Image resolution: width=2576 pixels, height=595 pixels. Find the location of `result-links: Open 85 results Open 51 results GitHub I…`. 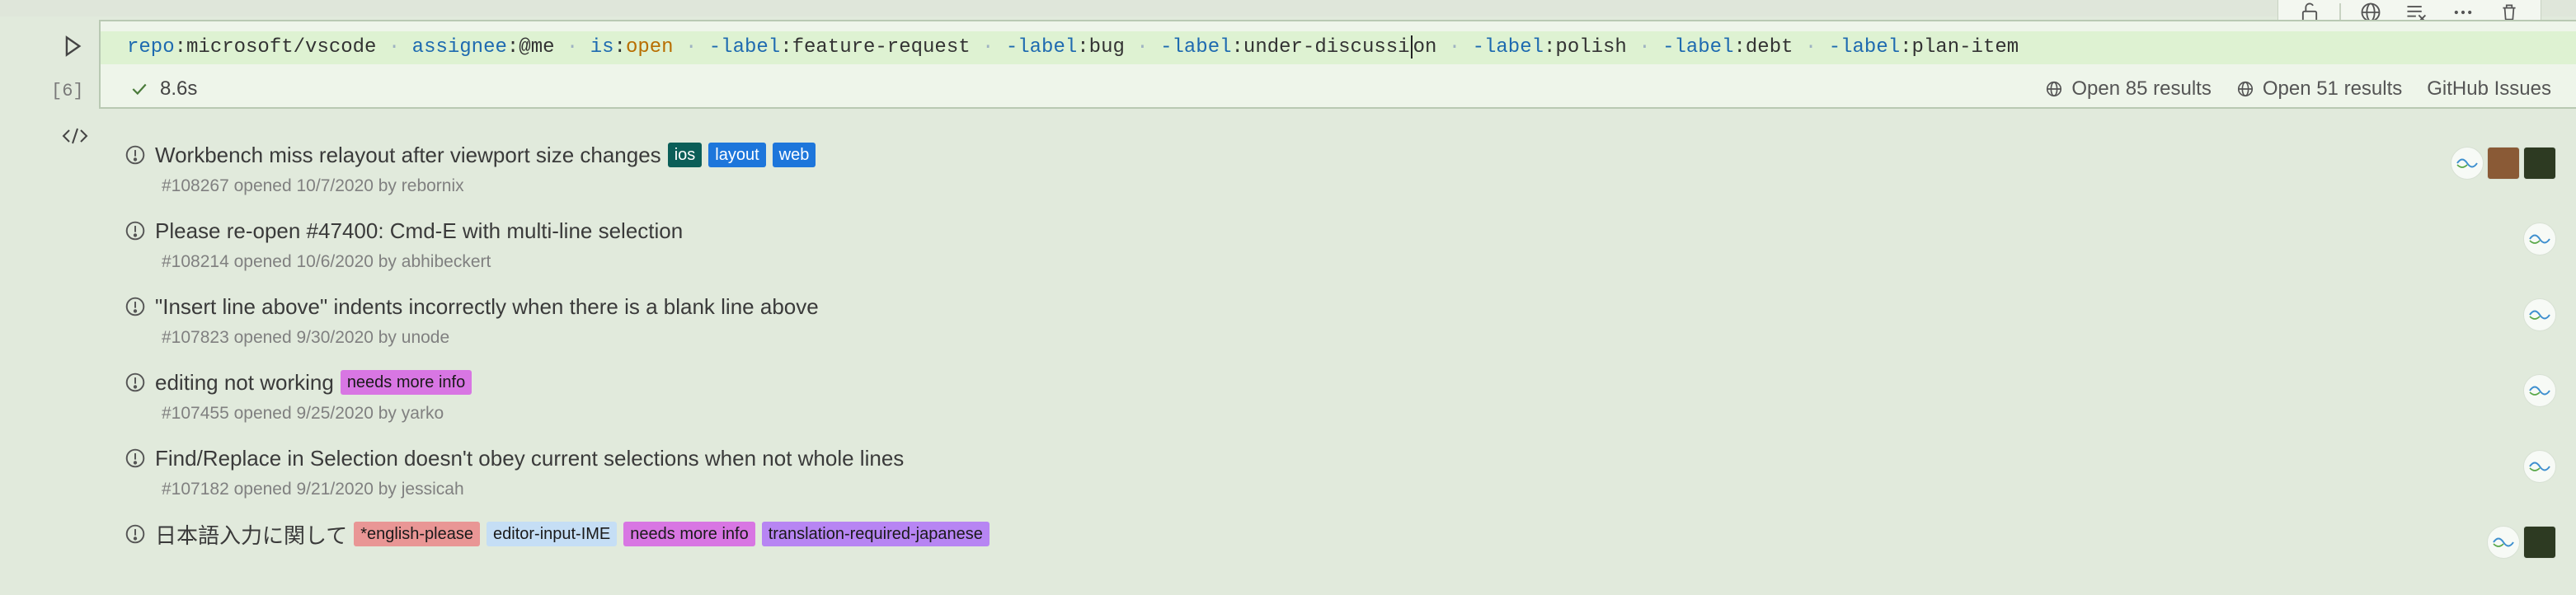

result-links: Open 85 results Open 51 results GitHub I… is located at coordinates (2298, 89).